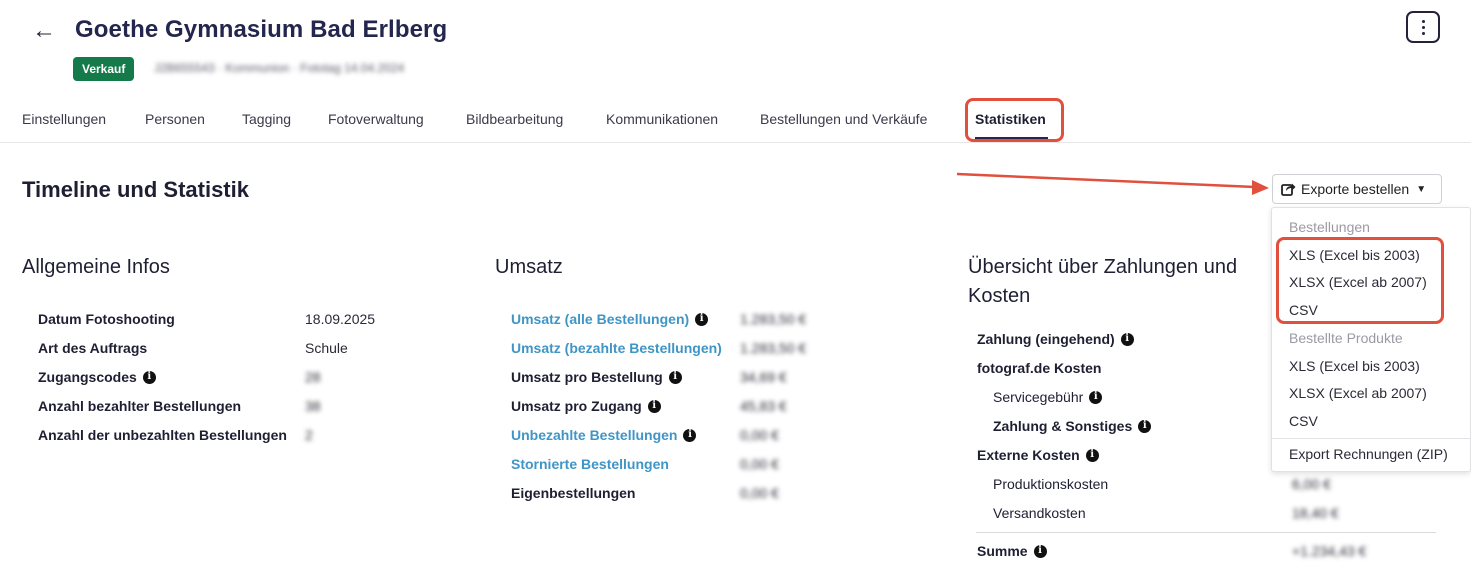 This screenshot has height=566, width=1471. Describe the element at coordinates (309, 435) in the screenshot. I see `value-unpaid-orders: 2` at that location.